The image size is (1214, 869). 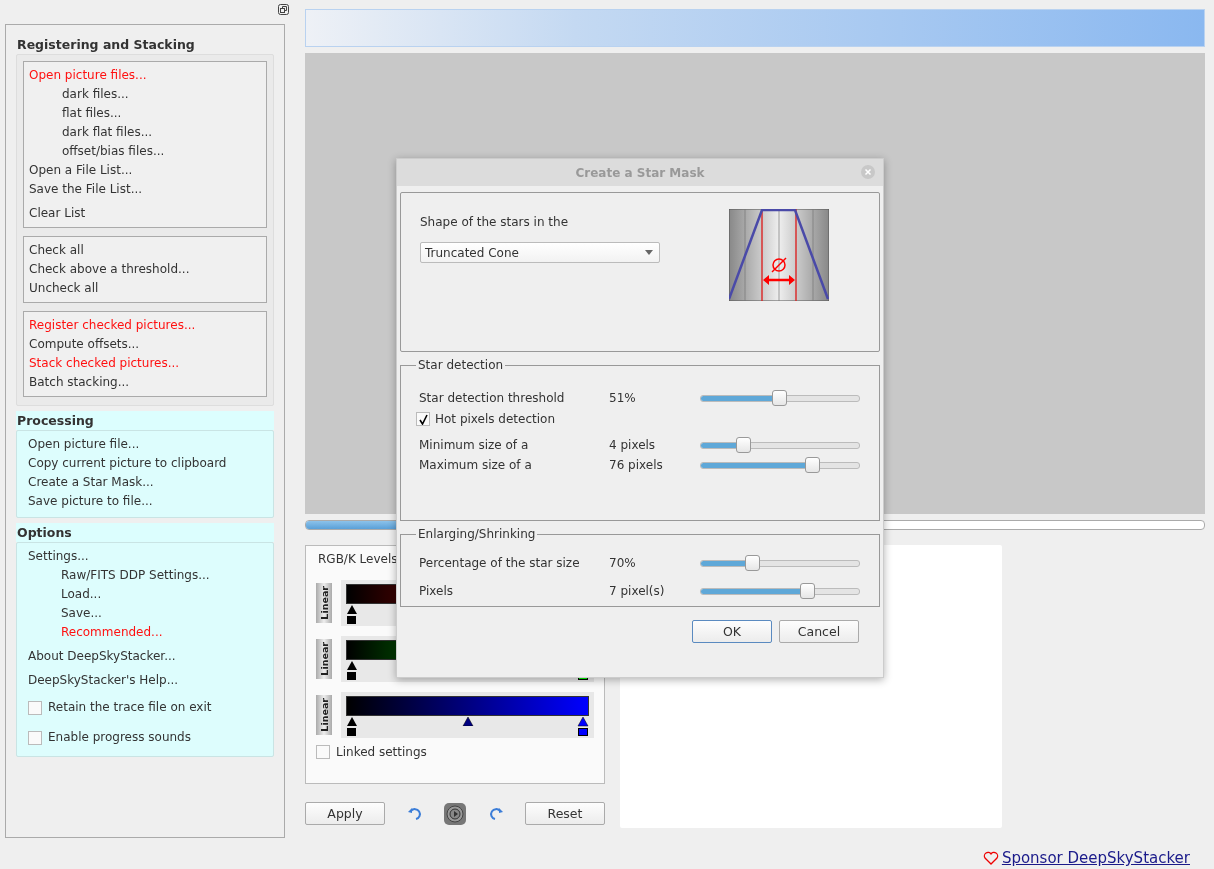 What do you see at coordinates (477, 534) in the screenshot?
I see `group-title: Enlarging/Shrinking` at bounding box center [477, 534].